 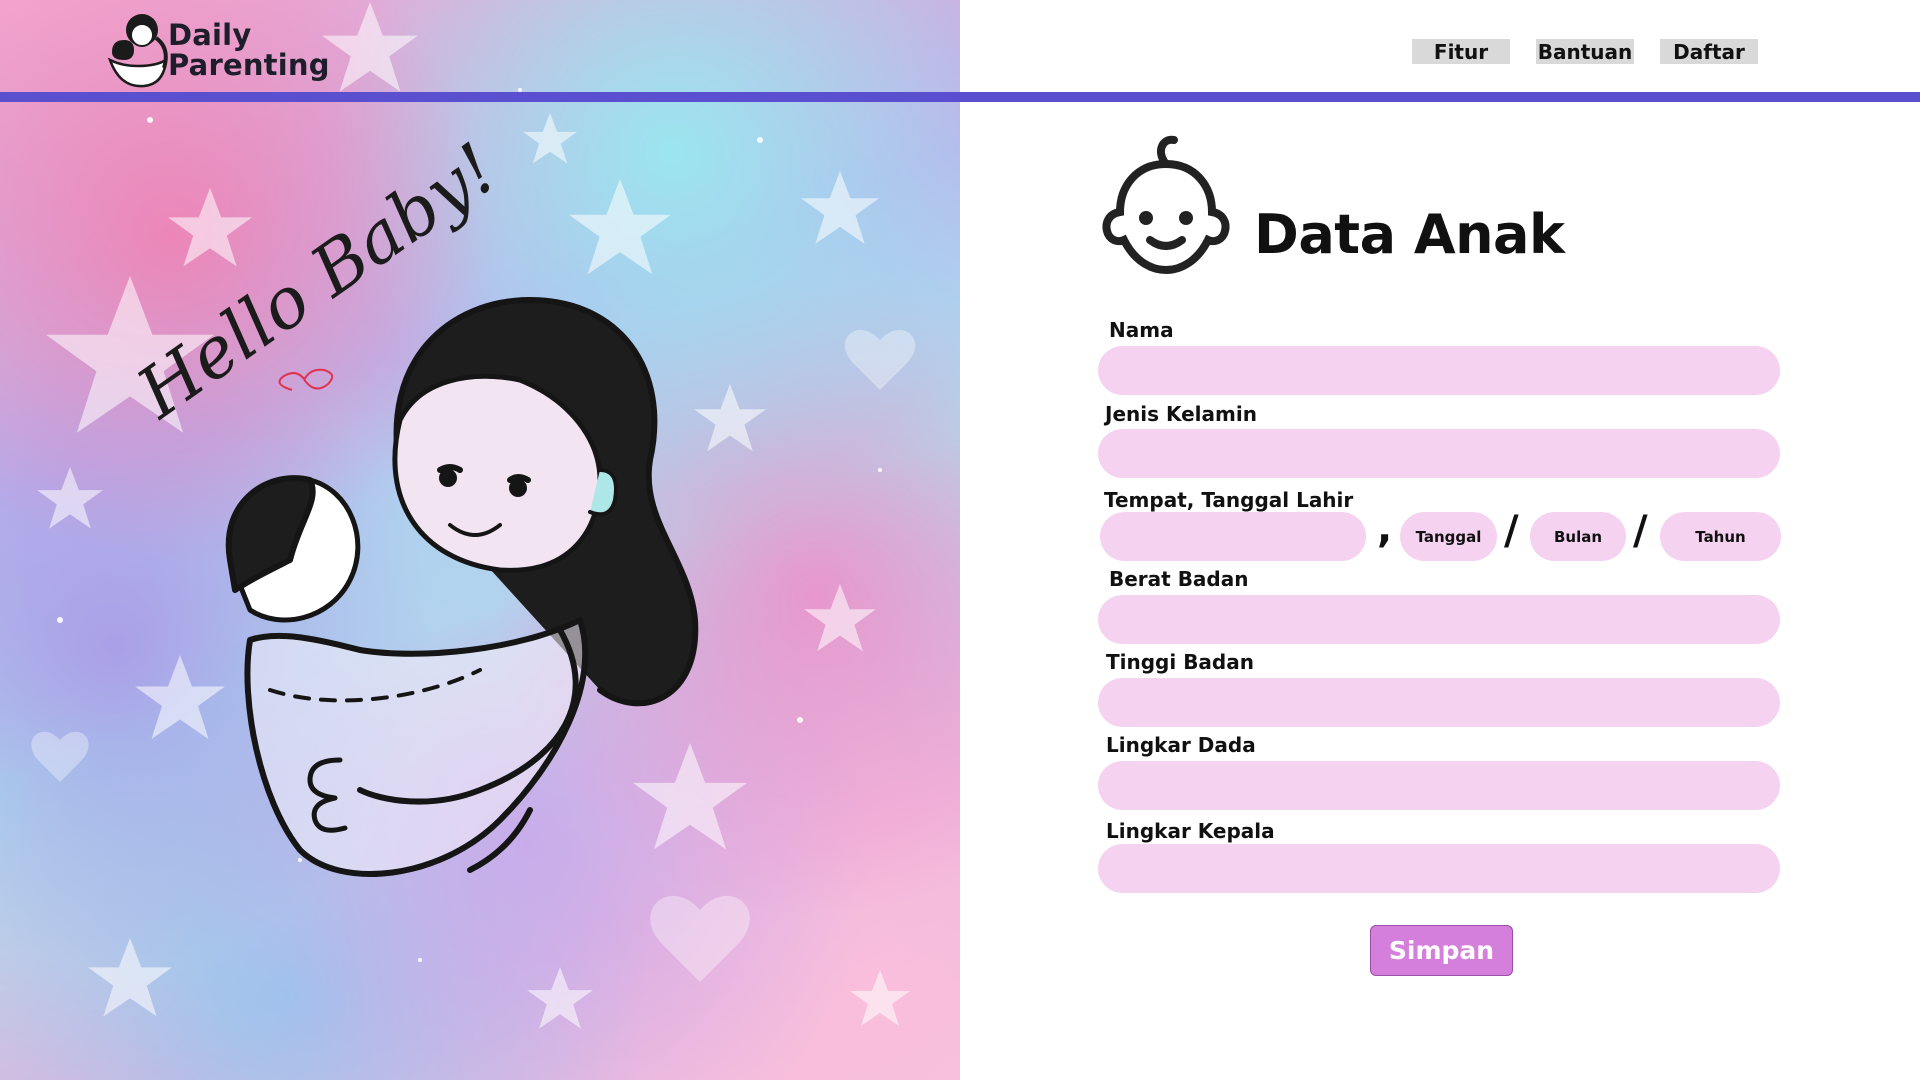 What do you see at coordinates (1439, 785) in the screenshot?
I see `lingkar-dada-input` at bounding box center [1439, 785].